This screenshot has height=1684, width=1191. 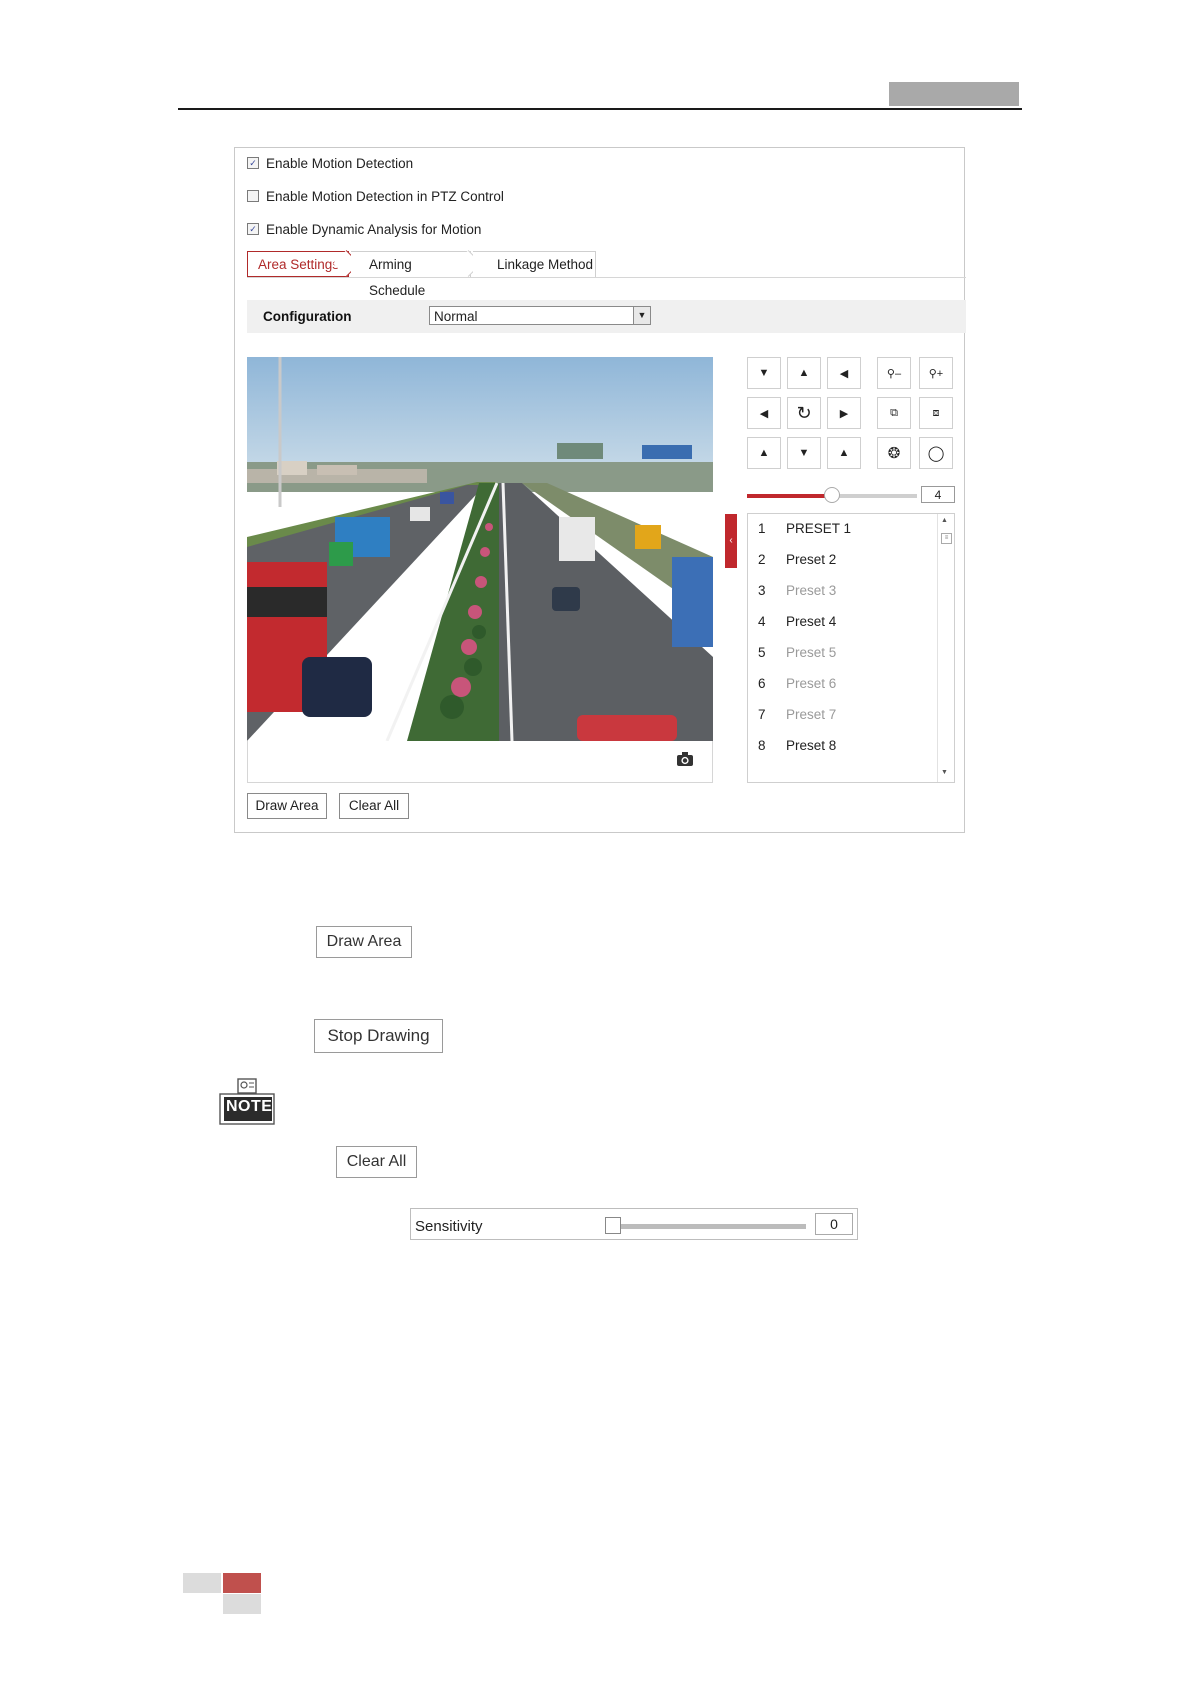 I want to click on preset-name: Preset 4, so click(x=811, y=621).